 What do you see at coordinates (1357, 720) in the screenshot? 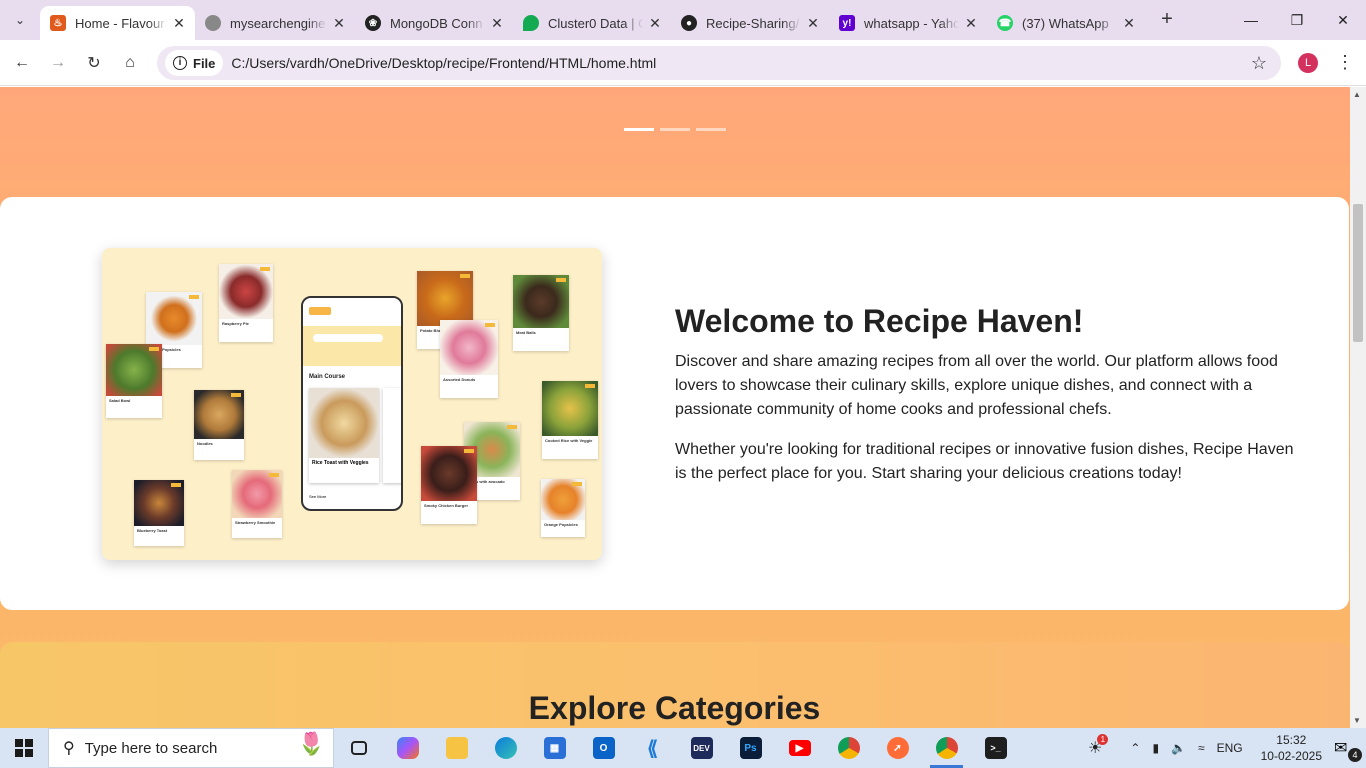
I see `scroll-down-arrow-icon: ▼` at bounding box center [1357, 720].